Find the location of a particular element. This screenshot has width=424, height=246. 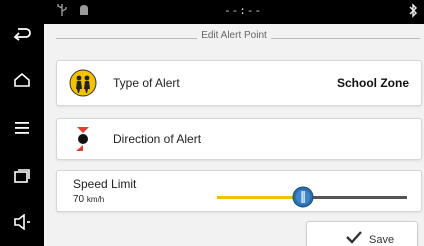

speed-limit-readout: 70 km/h is located at coordinates (88, 199).